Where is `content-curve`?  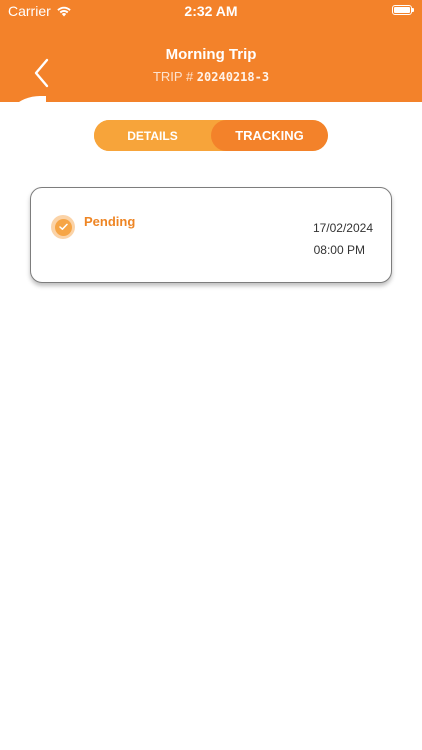
content-curve is located at coordinates (23, 116).